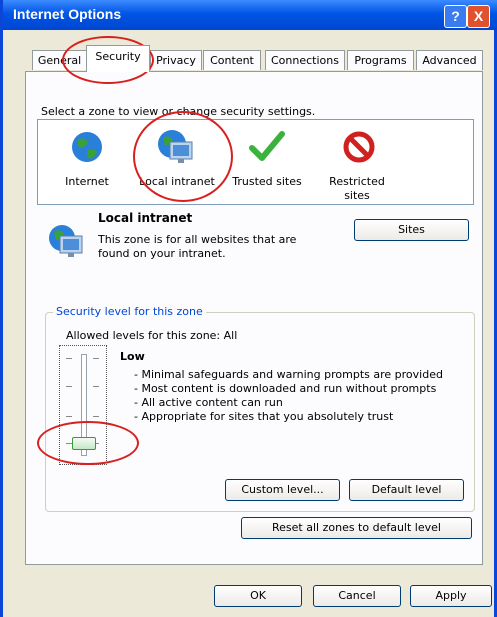 This screenshot has height=617, width=497. Describe the element at coordinates (258, 596) in the screenshot. I see `ok-button: OK` at that location.